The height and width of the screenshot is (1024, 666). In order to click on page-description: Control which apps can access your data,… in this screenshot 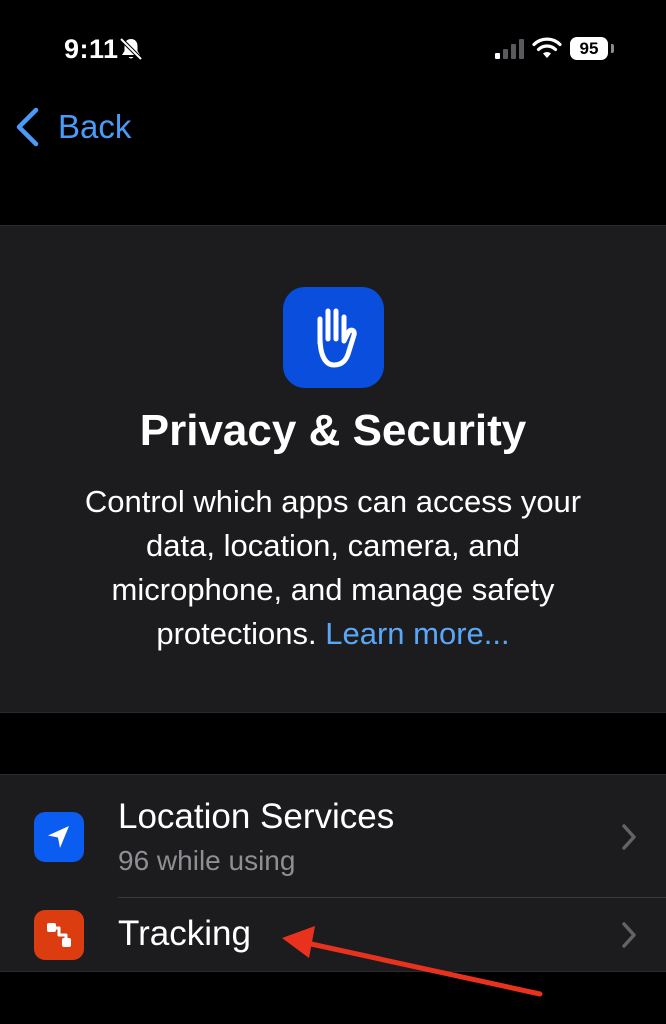, I will do `click(333, 568)`.